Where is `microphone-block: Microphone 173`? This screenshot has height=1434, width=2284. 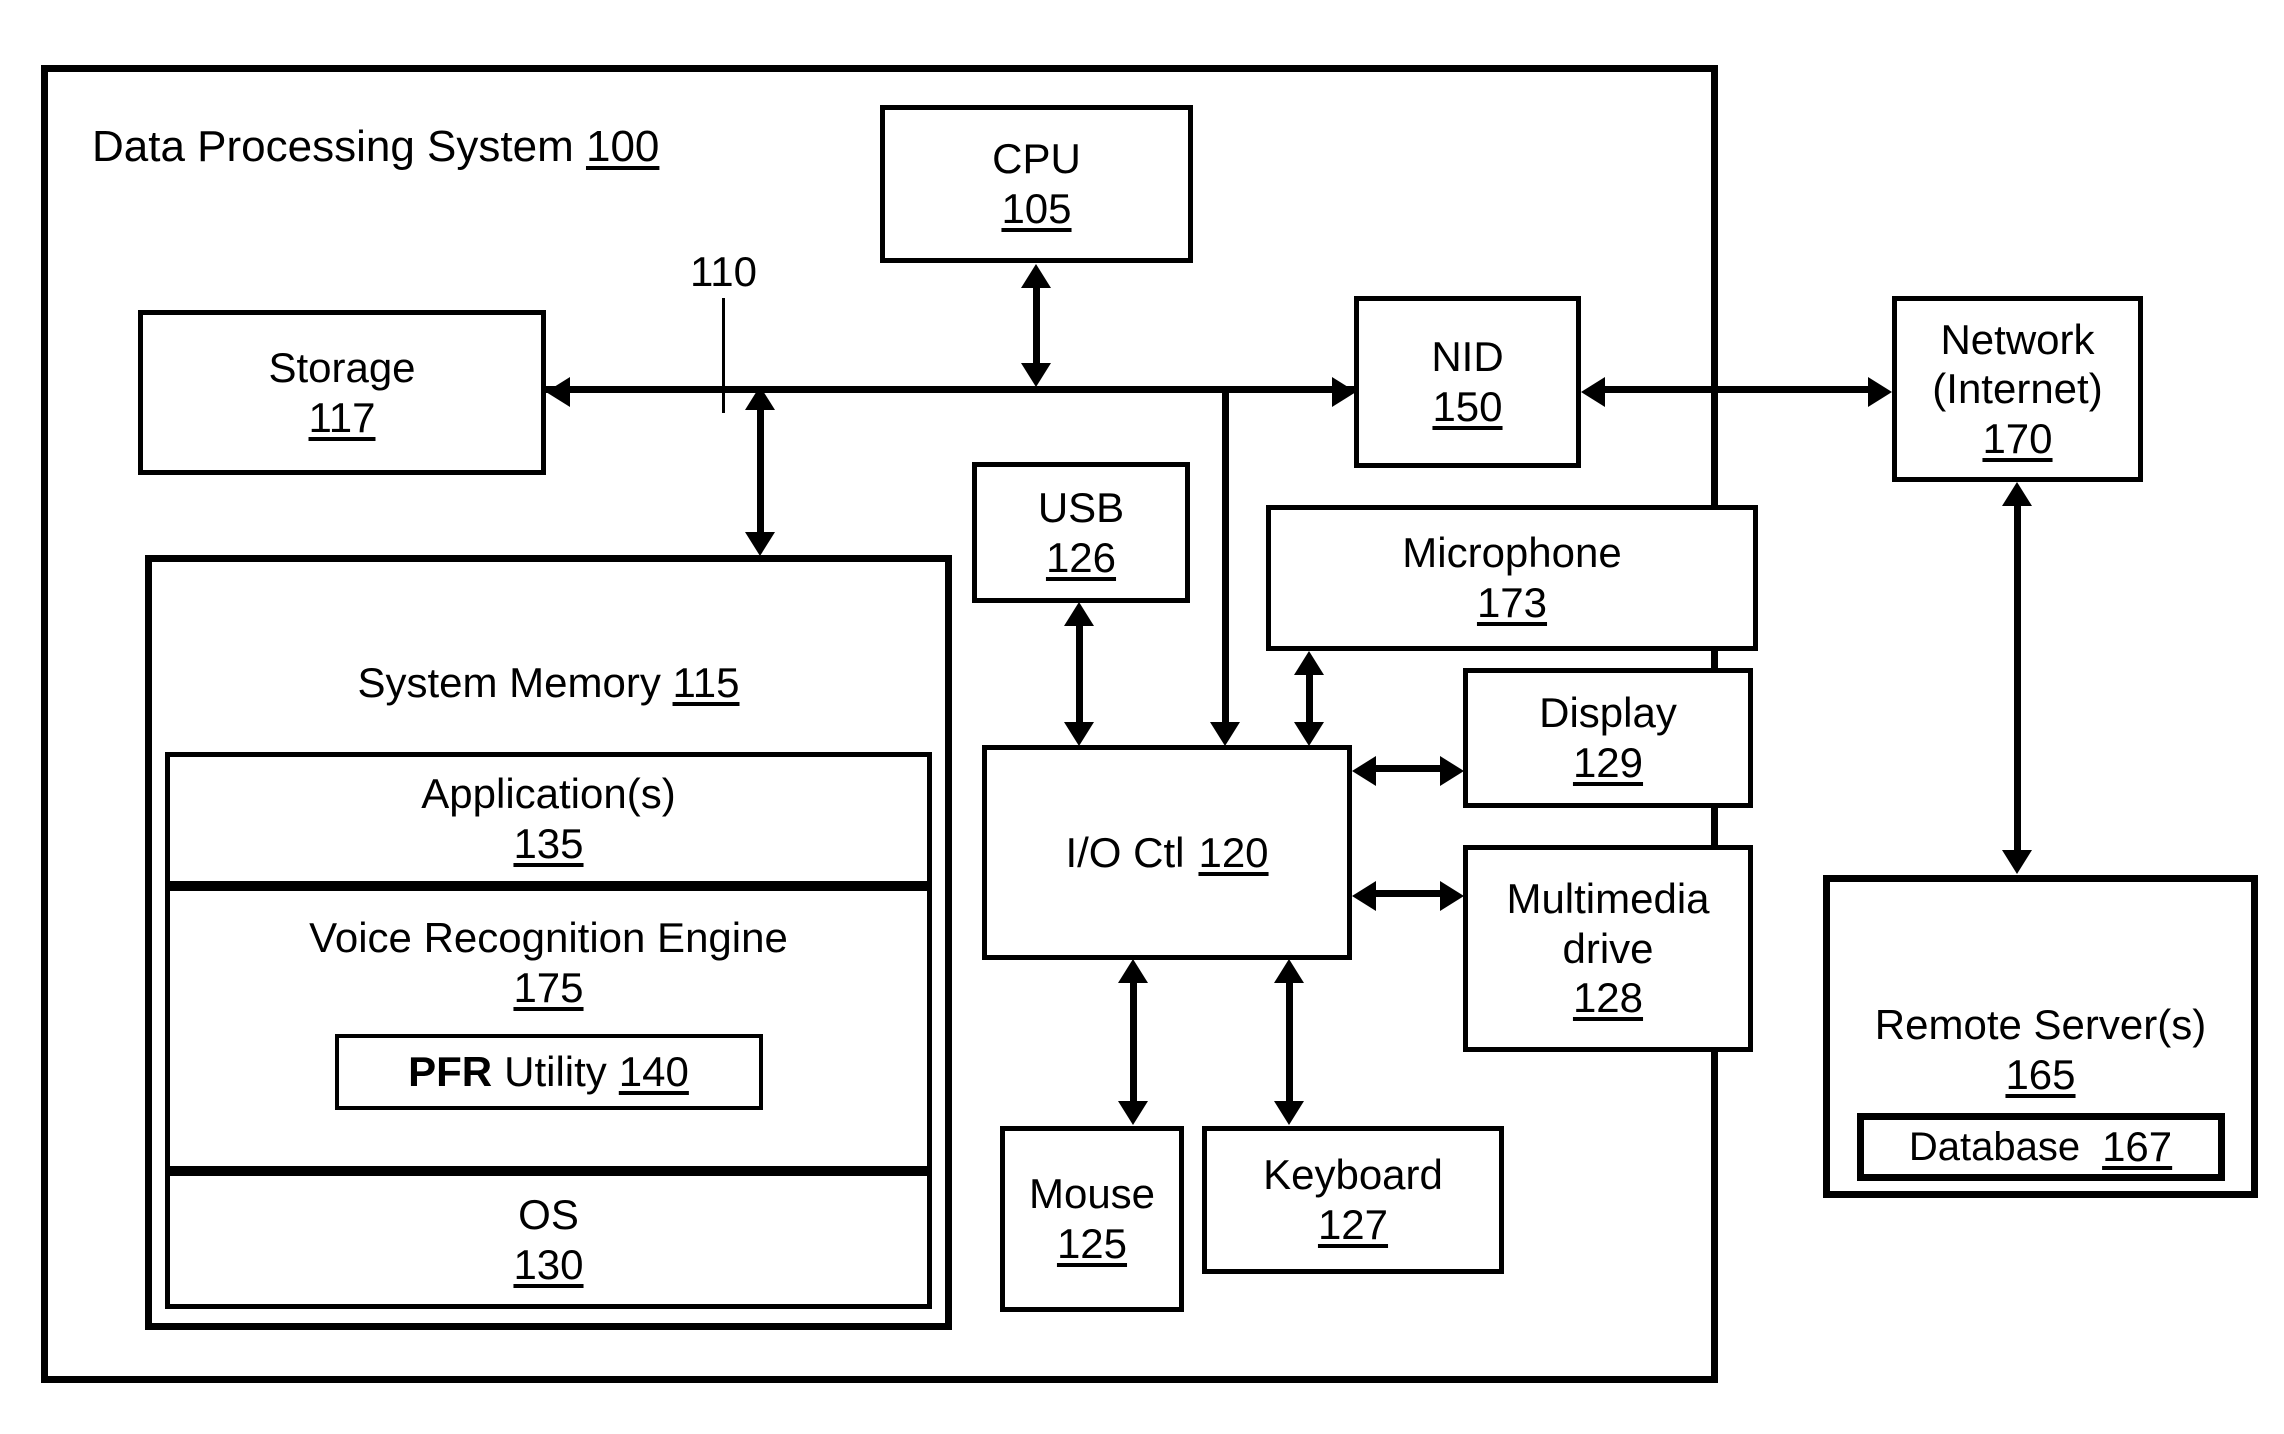
microphone-block: Microphone 173 is located at coordinates (1512, 578).